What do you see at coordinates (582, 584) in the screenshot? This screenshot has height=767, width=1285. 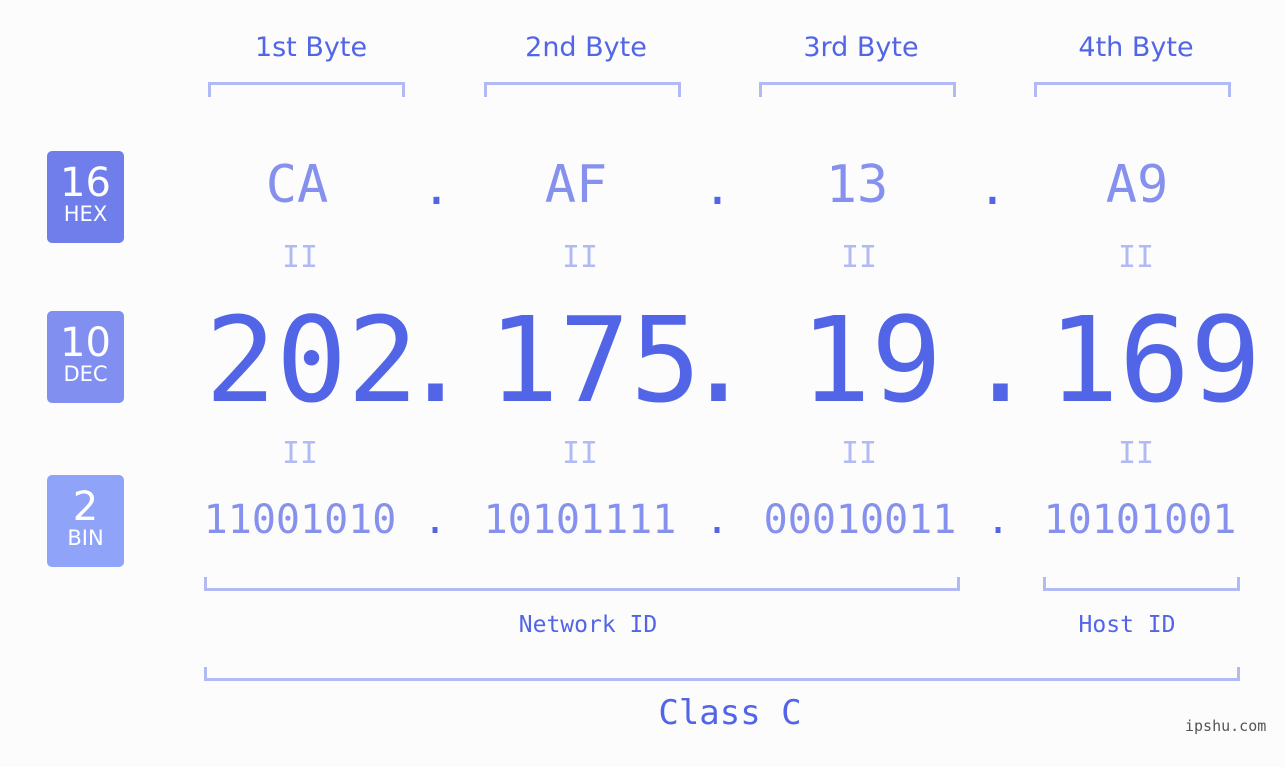 I see `network-id-bracket` at bounding box center [582, 584].